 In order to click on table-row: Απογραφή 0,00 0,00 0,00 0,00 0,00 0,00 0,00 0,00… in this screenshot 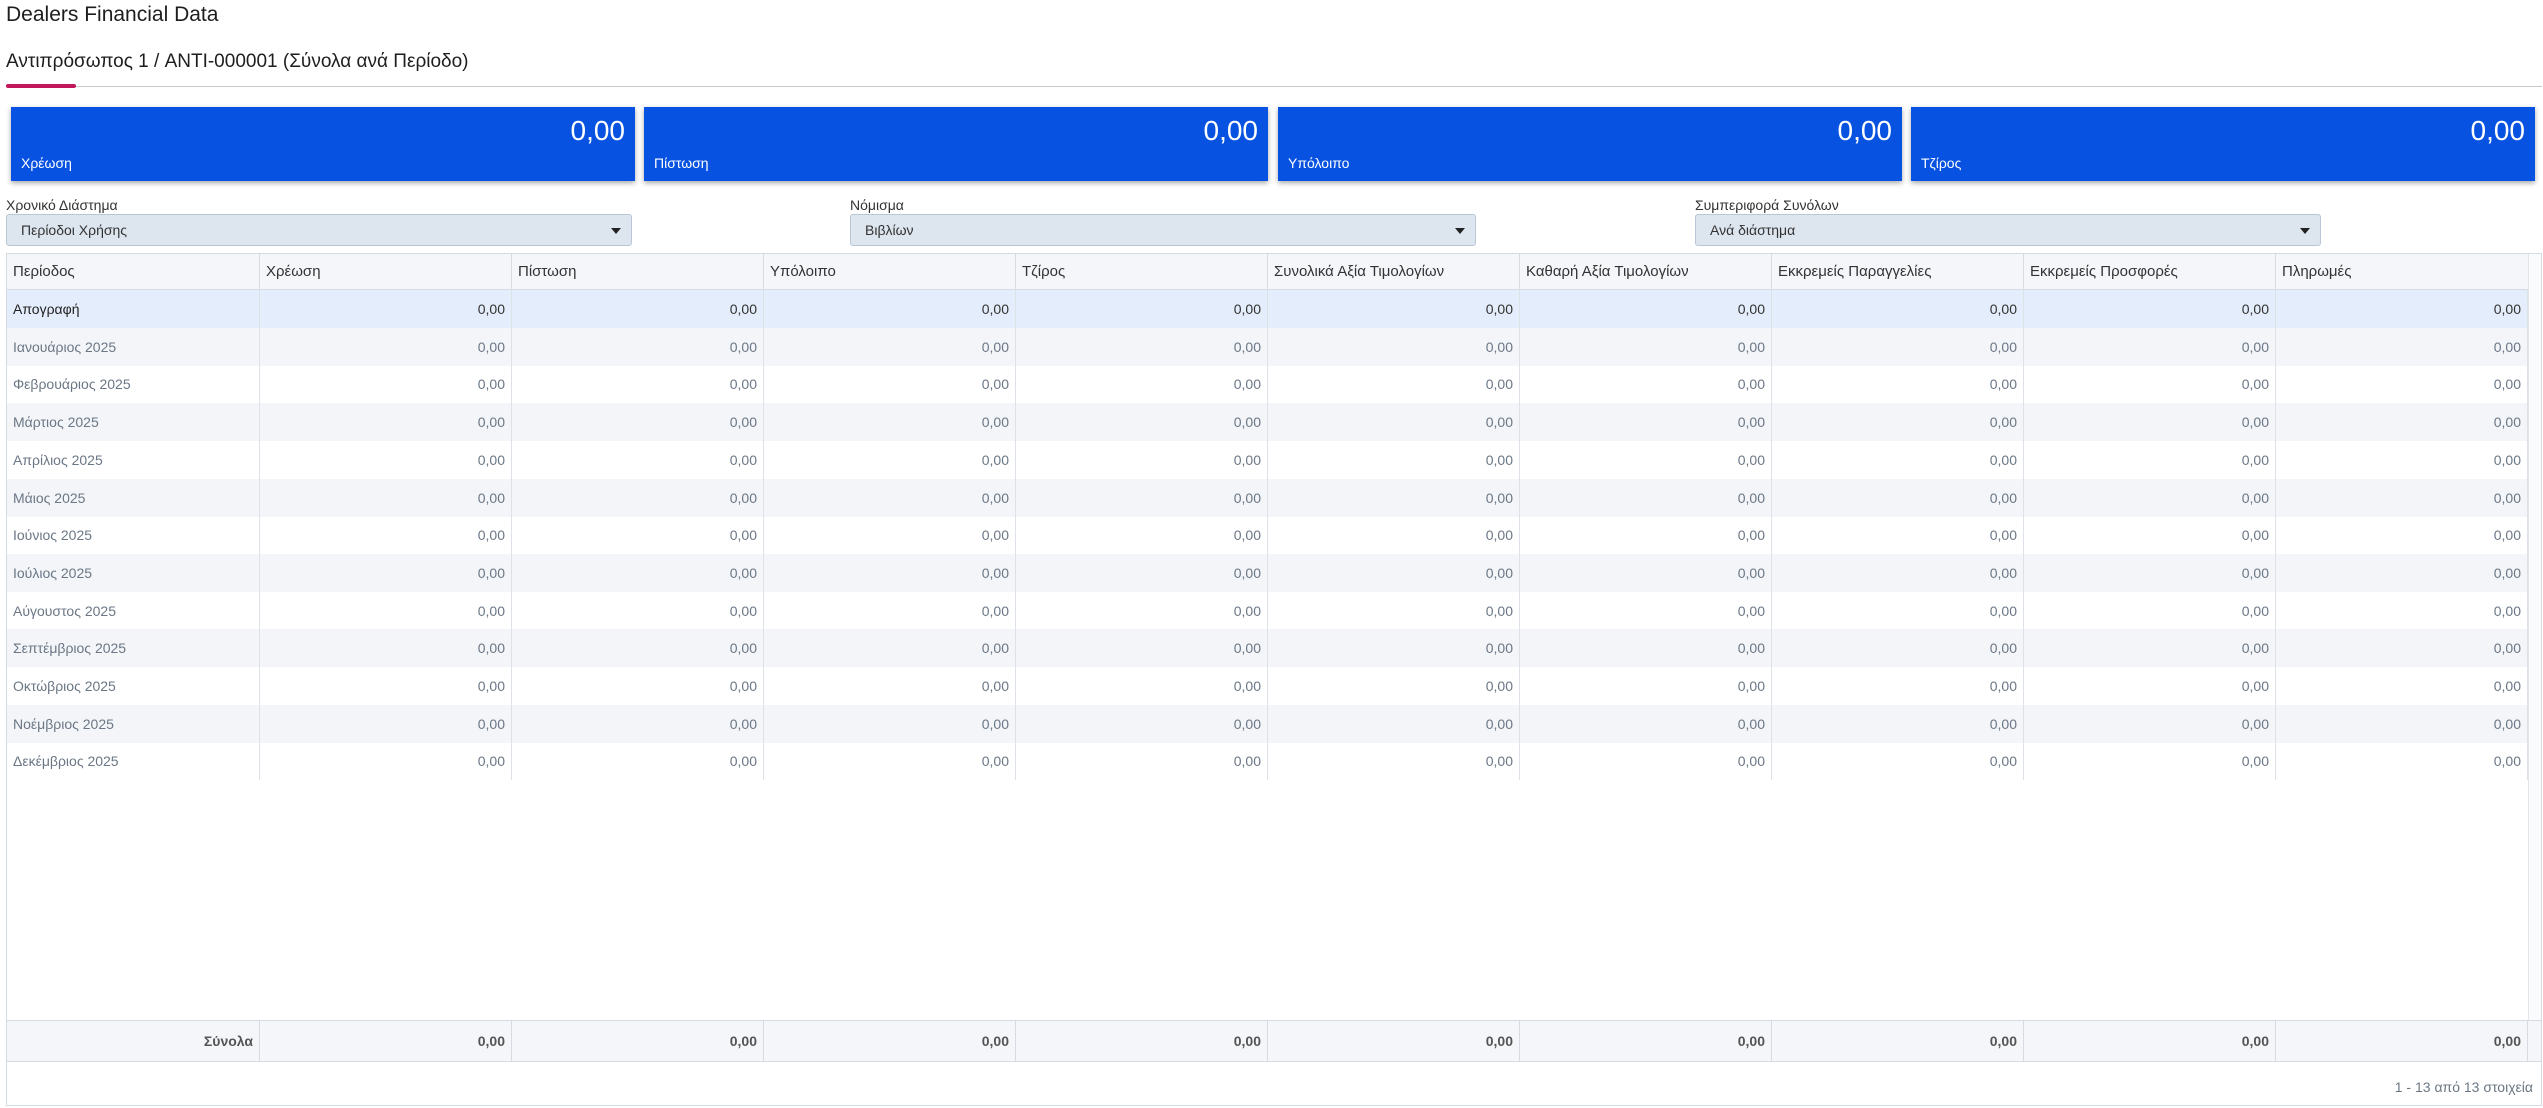, I will do `click(1268, 309)`.